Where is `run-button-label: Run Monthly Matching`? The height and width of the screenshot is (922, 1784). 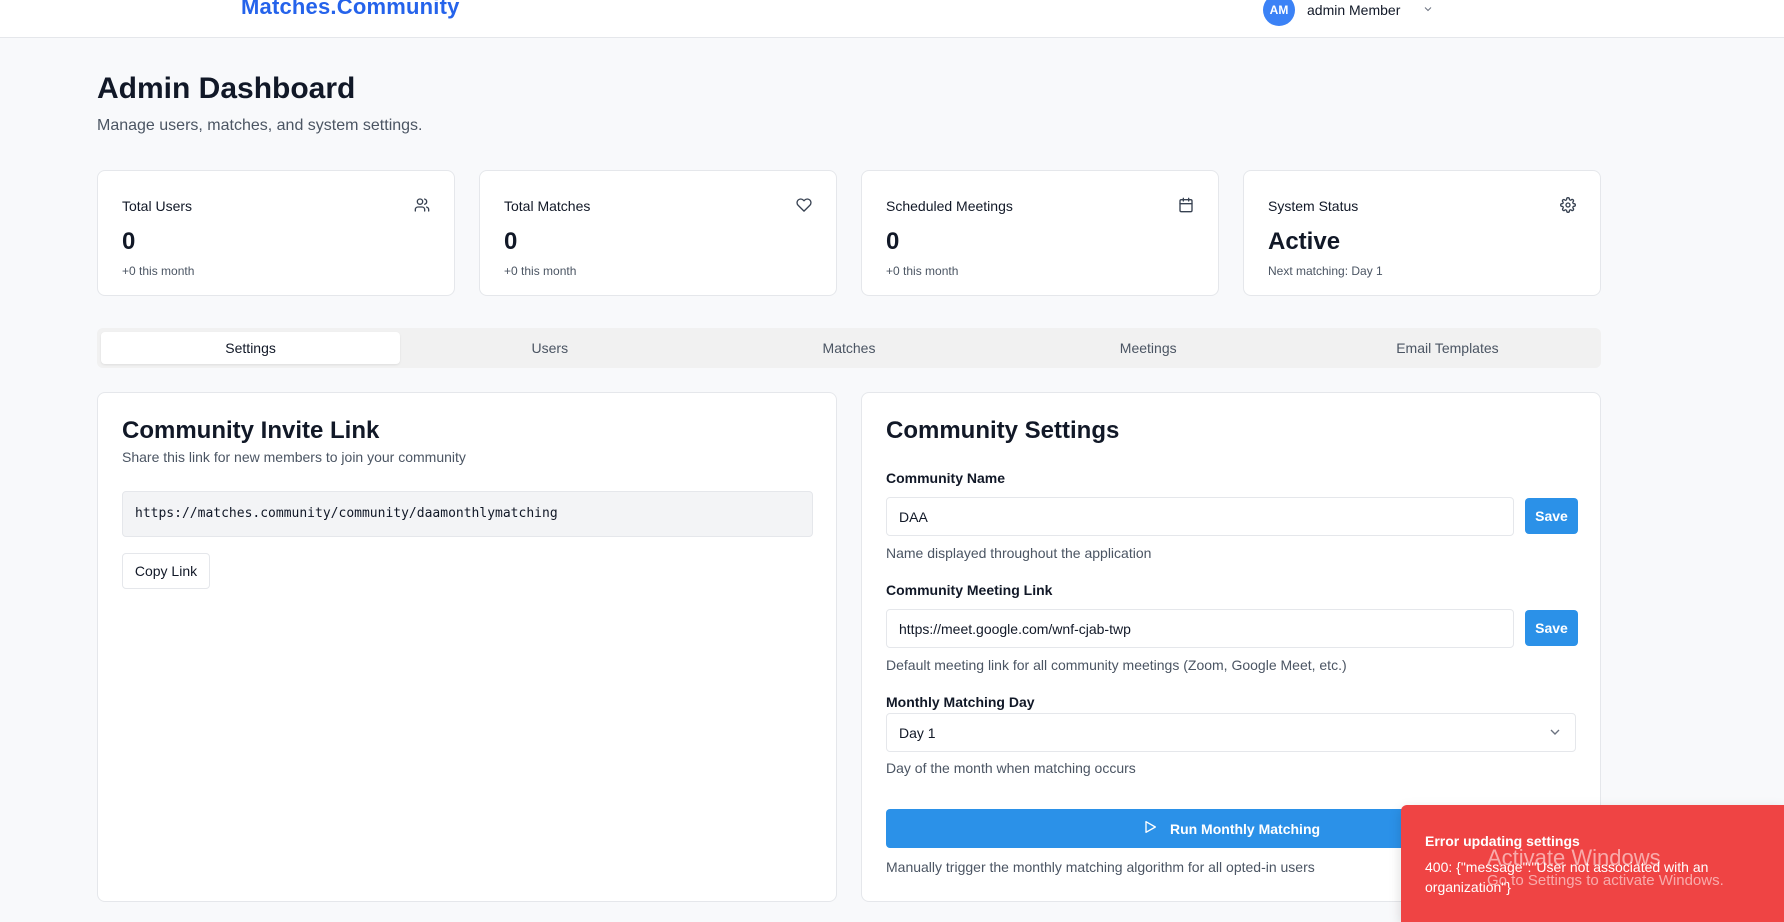 run-button-label: Run Monthly Matching is located at coordinates (1245, 828).